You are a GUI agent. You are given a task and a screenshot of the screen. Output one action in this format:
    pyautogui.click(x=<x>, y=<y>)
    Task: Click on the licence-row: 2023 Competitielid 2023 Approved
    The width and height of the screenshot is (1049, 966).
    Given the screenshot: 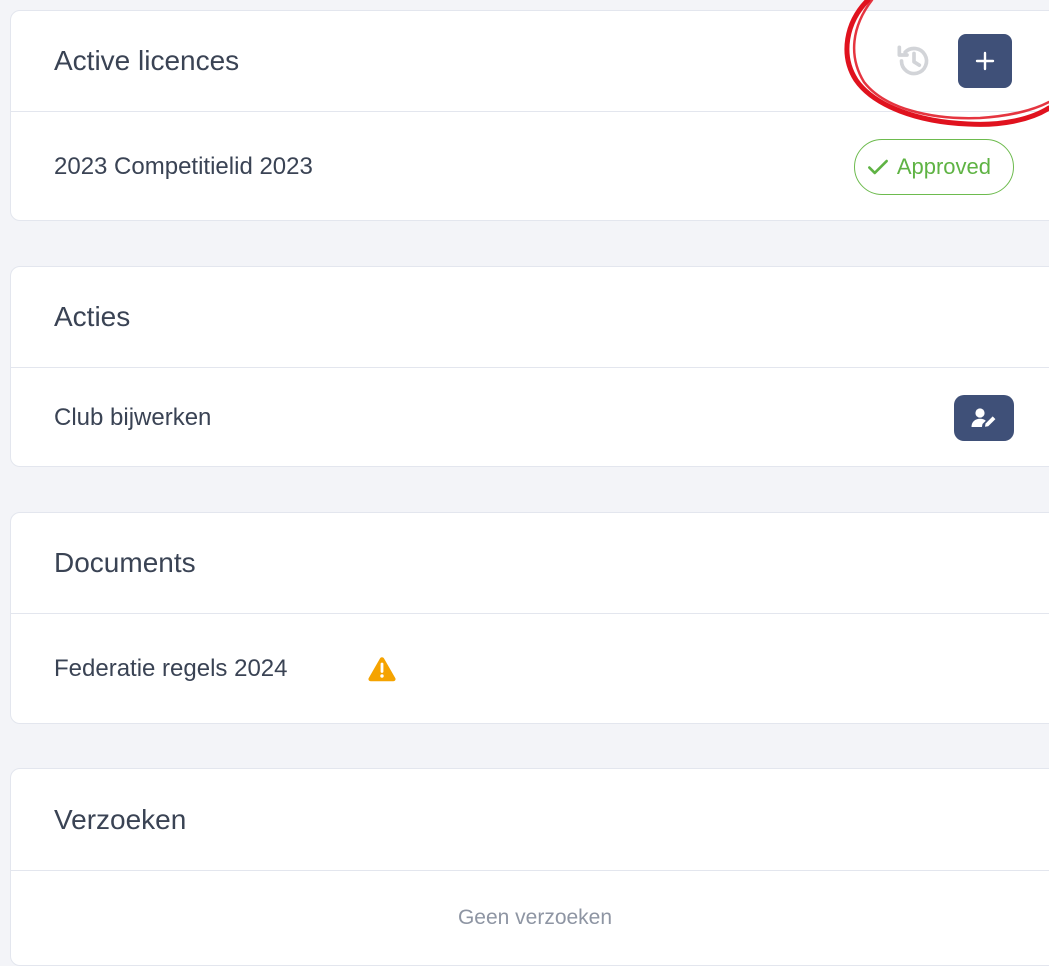 What is the action you would take?
    pyautogui.click(x=530, y=166)
    